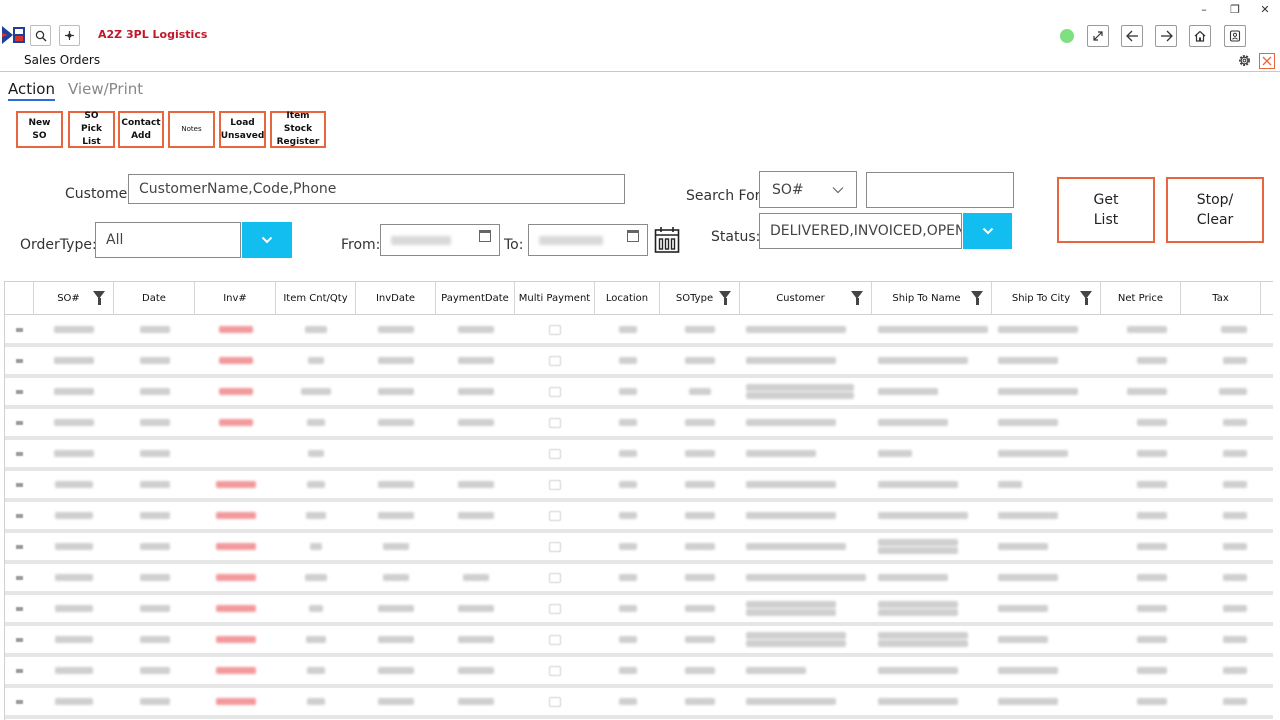 The height and width of the screenshot is (720, 1280). What do you see at coordinates (1244, 60) in the screenshot?
I see `gear-icon` at bounding box center [1244, 60].